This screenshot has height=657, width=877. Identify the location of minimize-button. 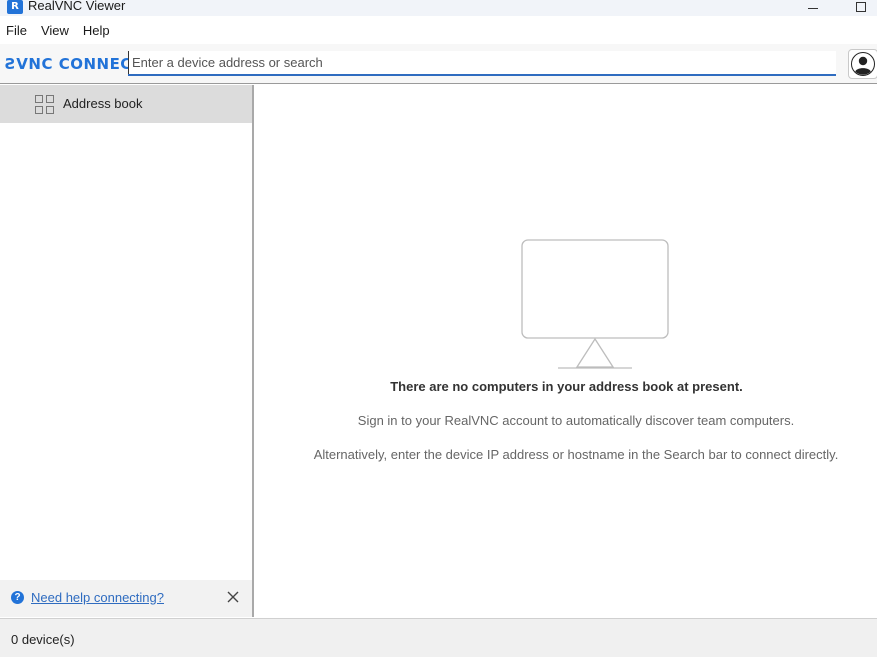
(813, 7).